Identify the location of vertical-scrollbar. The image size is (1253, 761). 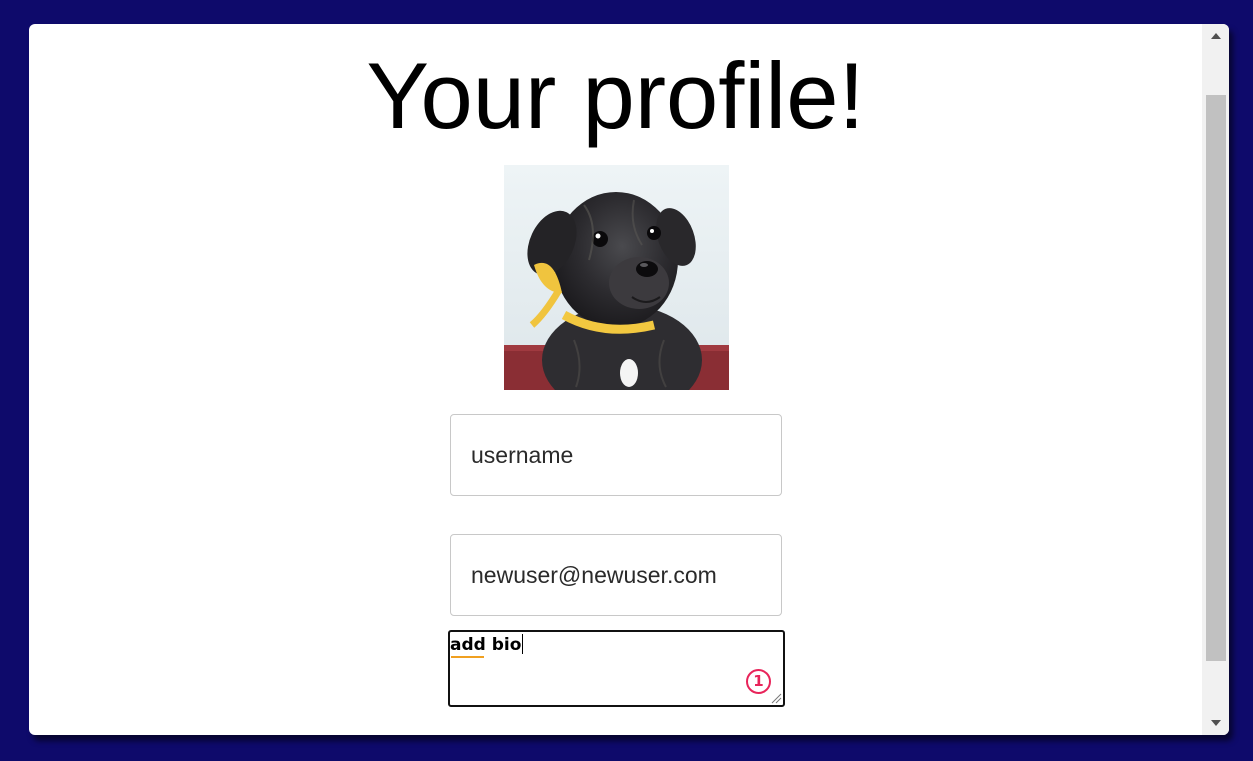
(1215, 379).